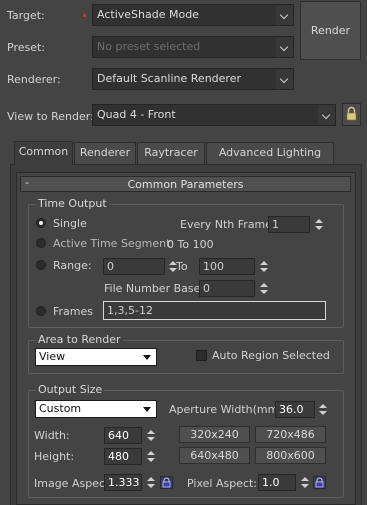 The image size is (367, 505). Describe the element at coordinates (271, 355) in the screenshot. I see `auto-region-label: Auto Region Selected` at that location.